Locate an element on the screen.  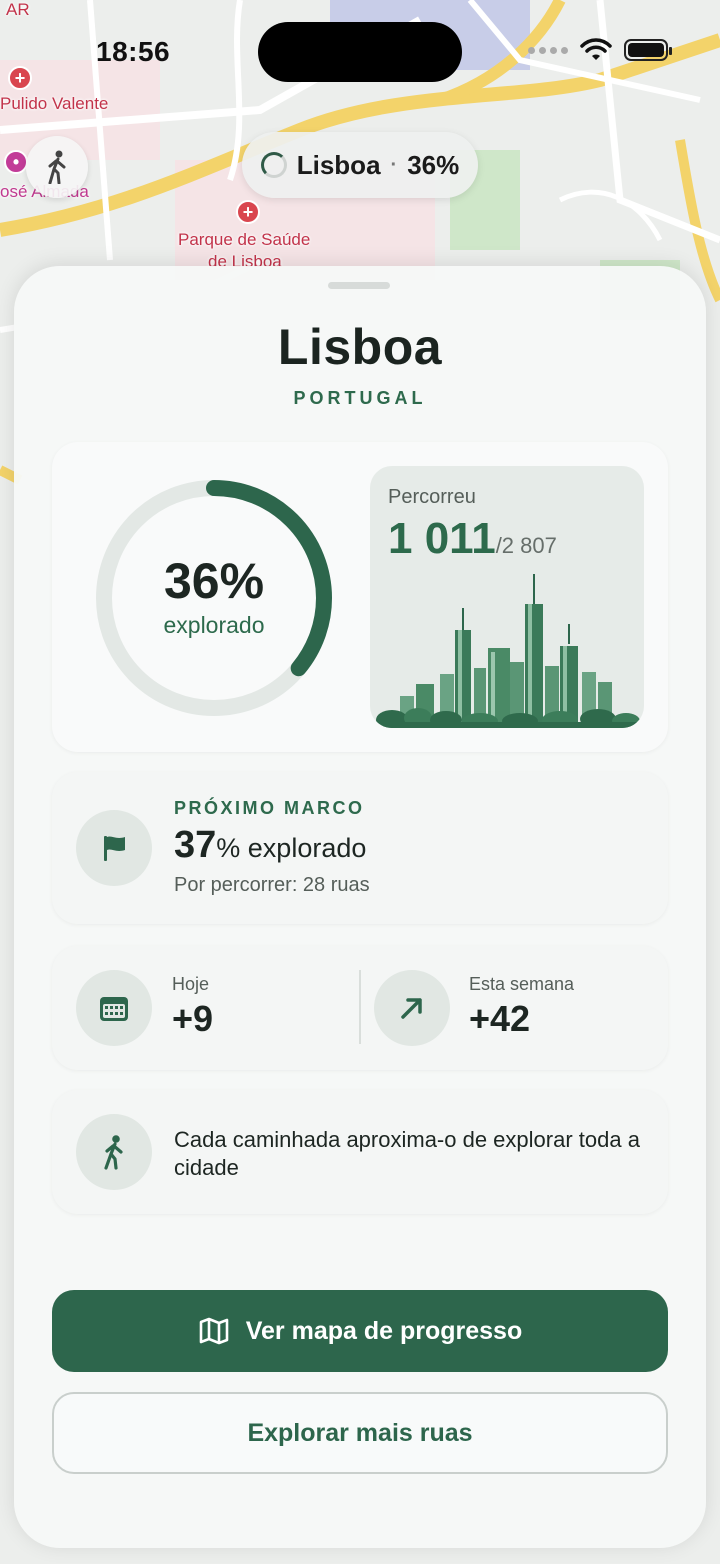
map-icon is located at coordinates (214, 1331).